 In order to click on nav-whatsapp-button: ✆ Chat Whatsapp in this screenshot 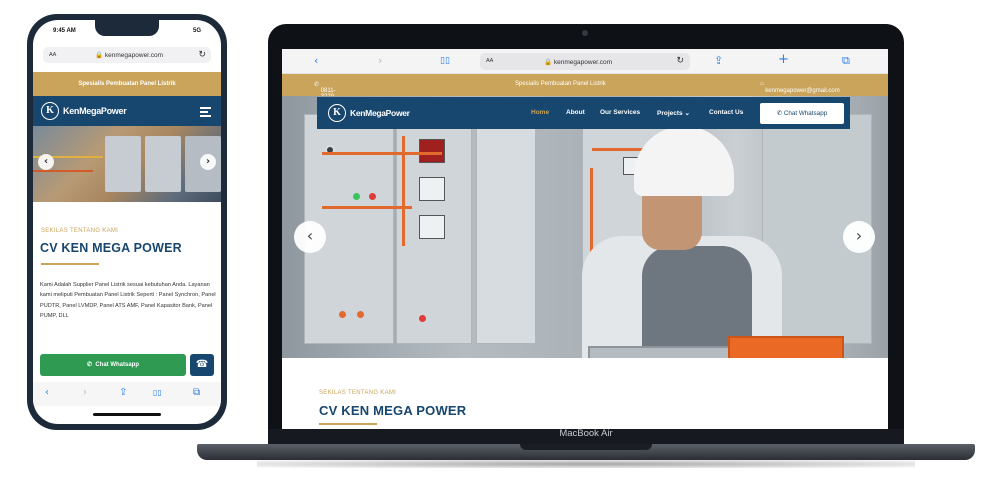, I will do `click(802, 113)`.